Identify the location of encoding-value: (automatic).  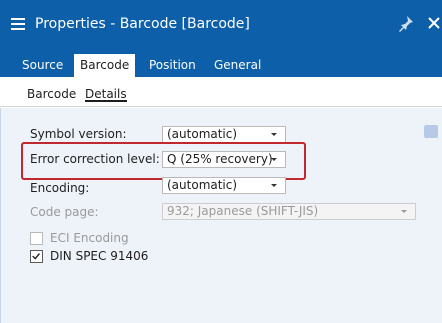
(202, 185).